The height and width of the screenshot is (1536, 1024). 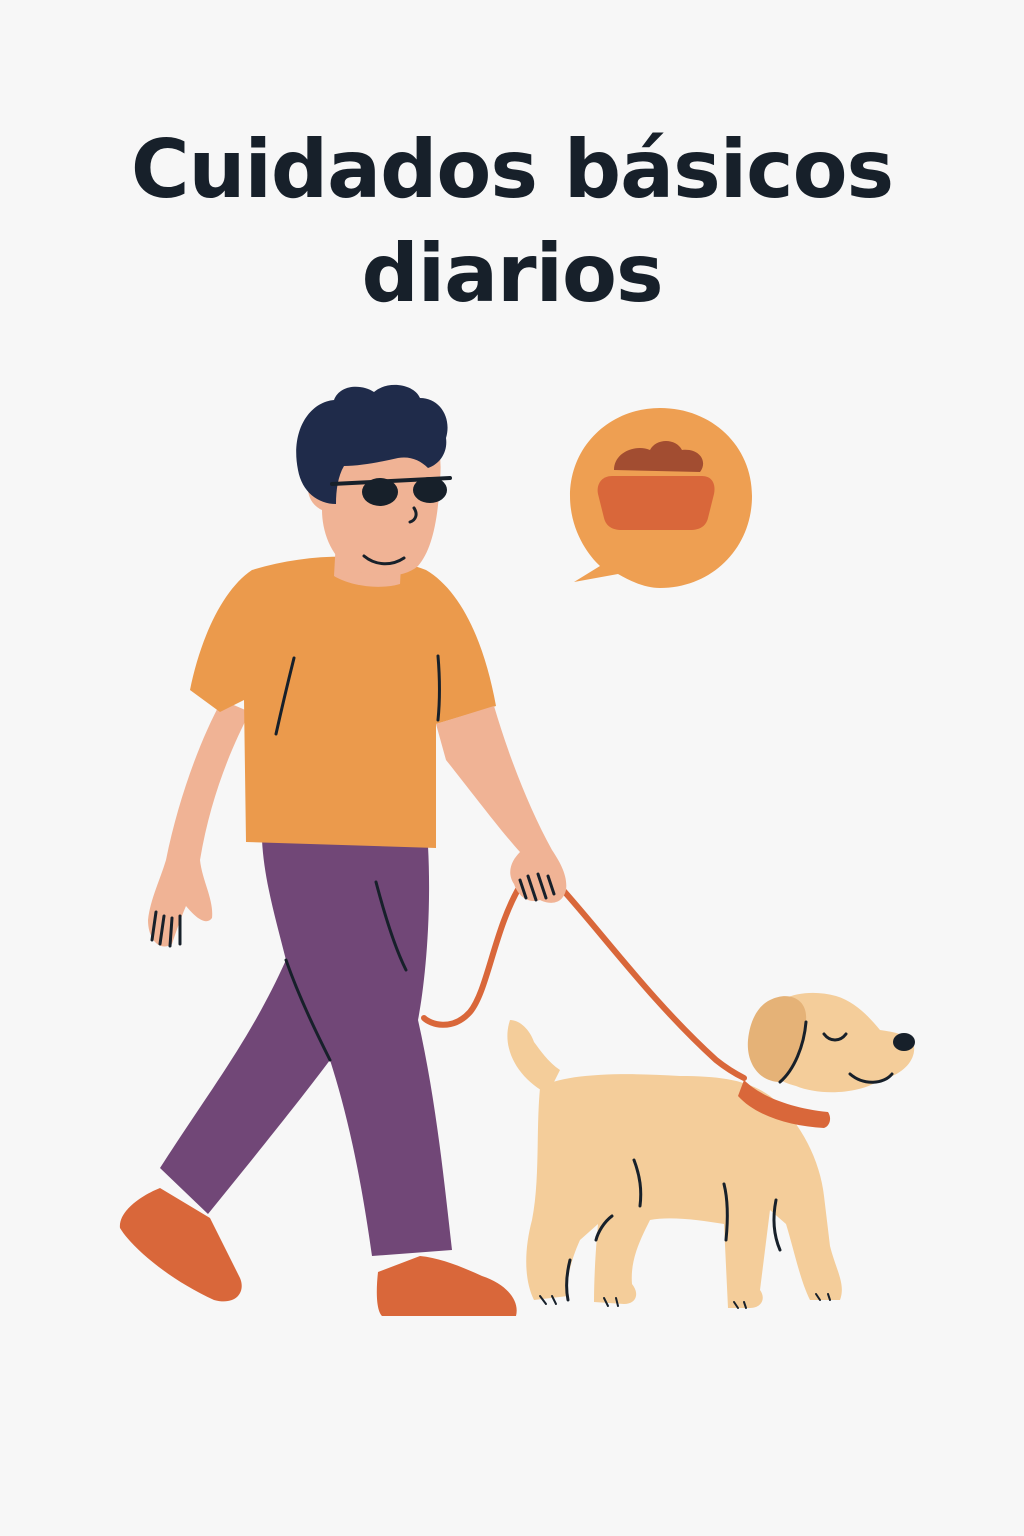 I want to click on guide-dog, so click(x=711, y=1150).